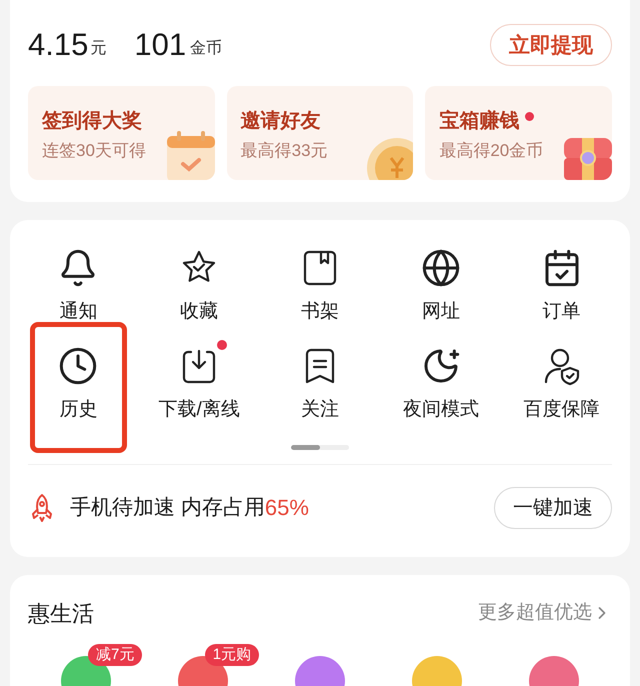  Describe the element at coordinates (551, 45) in the screenshot. I see `withdraw-button: 立即提现` at that location.